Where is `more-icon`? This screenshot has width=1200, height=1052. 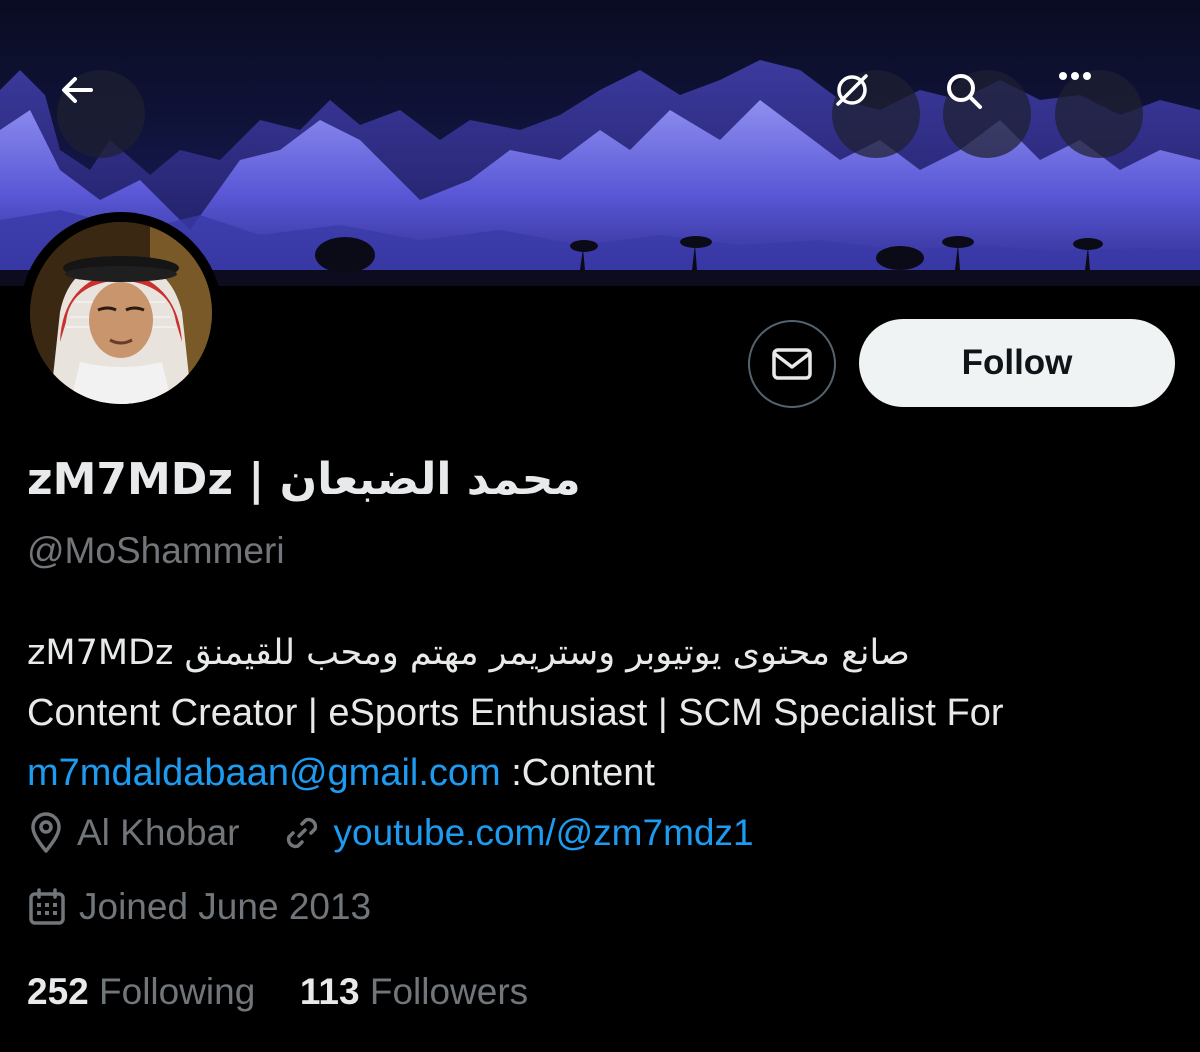
more-icon is located at coordinates (1075, 76).